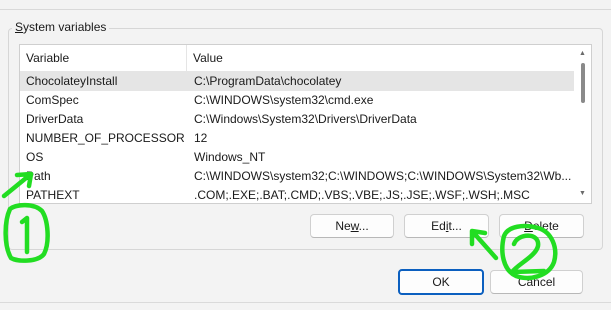 The width and height of the screenshot is (611, 310). What do you see at coordinates (582, 124) in the screenshot?
I see `vertical-scrollbar: ▲ ▼` at bounding box center [582, 124].